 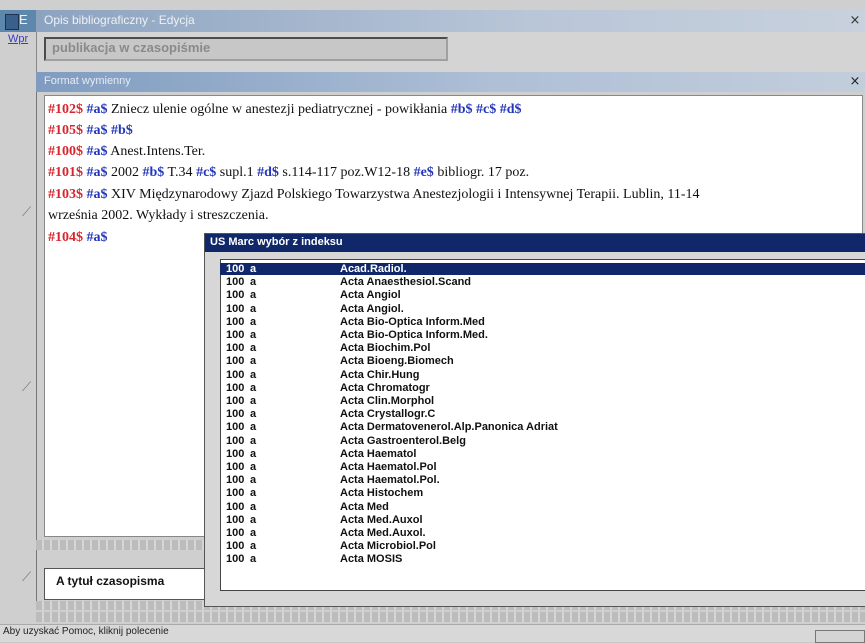 What do you see at coordinates (840, 636) in the screenshot?
I see `status-button` at bounding box center [840, 636].